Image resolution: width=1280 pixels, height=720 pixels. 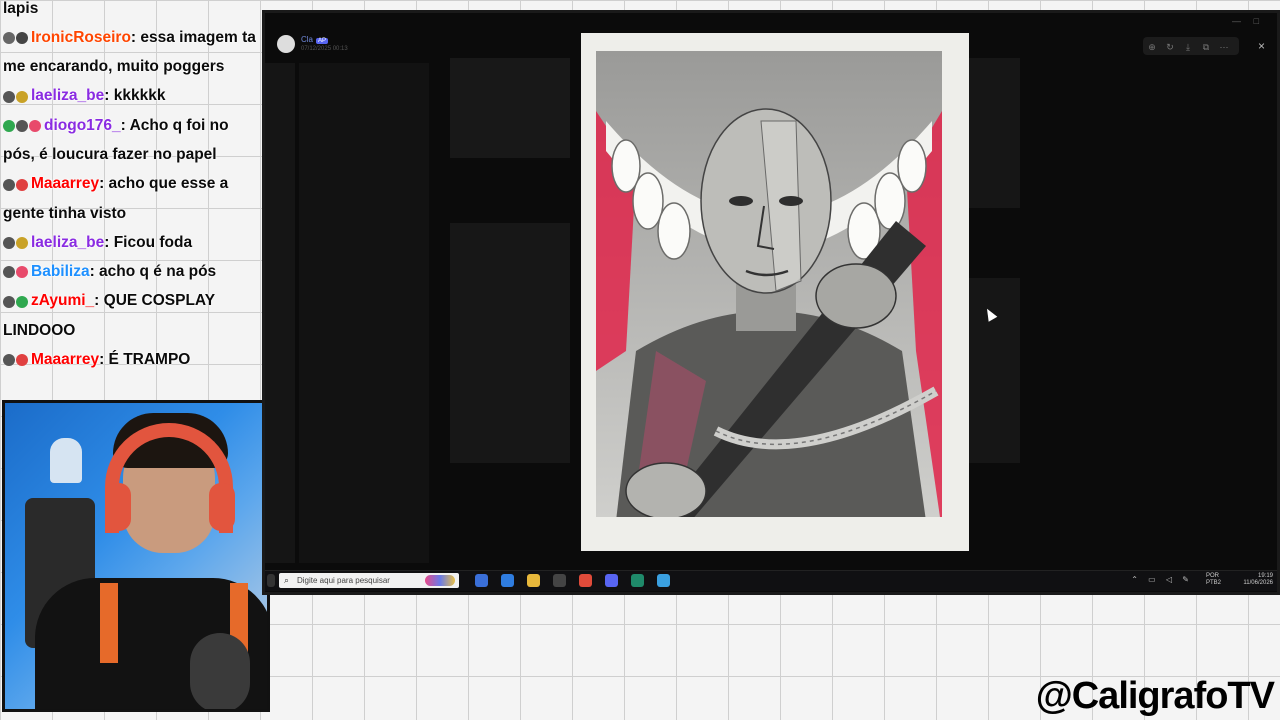 What do you see at coordinates (637, 580) in the screenshot?
I see `terminal-icon` at bounding box center [637, 580].